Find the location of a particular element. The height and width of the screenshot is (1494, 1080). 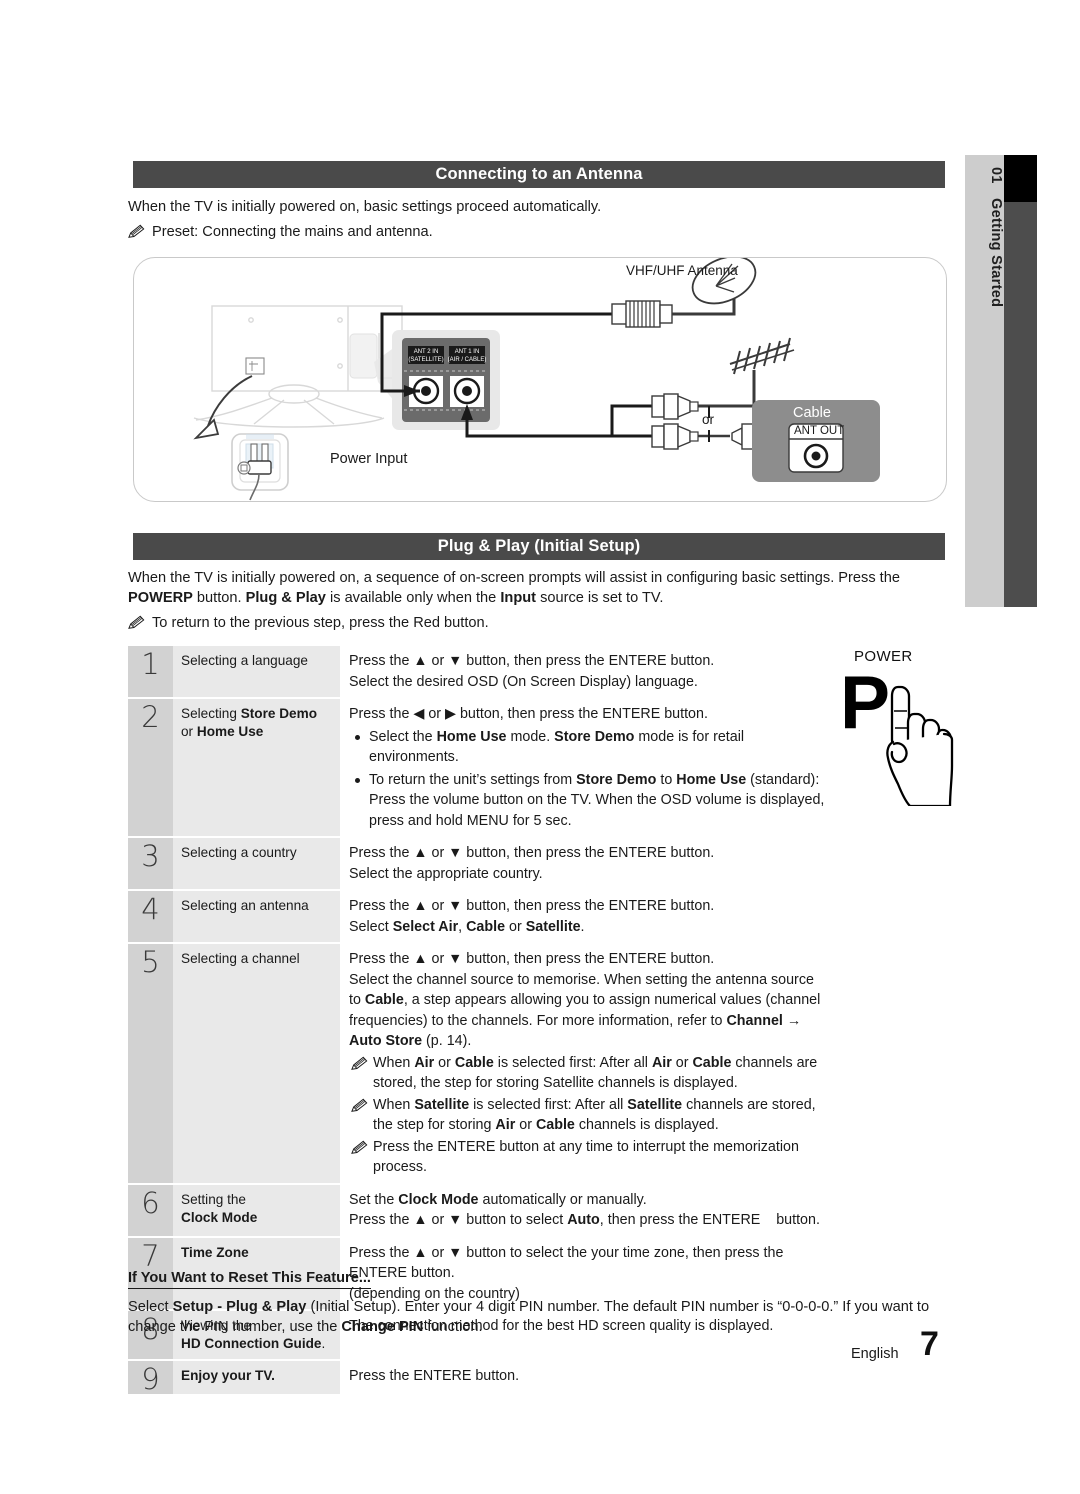

step-label-part2: or is located at coordinates (189, 731).